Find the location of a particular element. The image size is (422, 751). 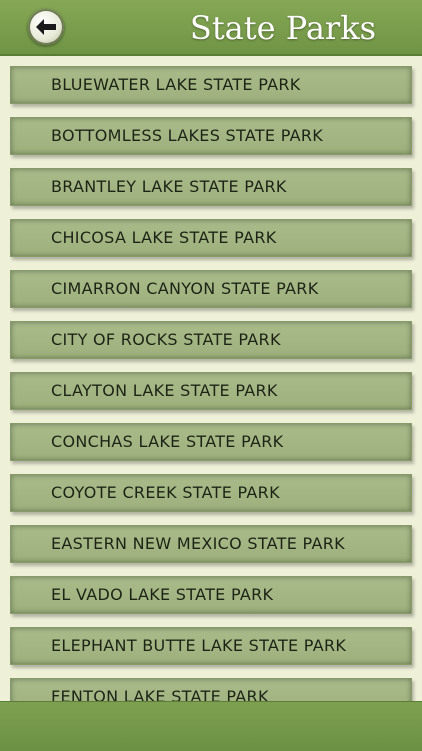

list-item: FENTON LAKE STATE PARK is located at coordinates (211, 689).